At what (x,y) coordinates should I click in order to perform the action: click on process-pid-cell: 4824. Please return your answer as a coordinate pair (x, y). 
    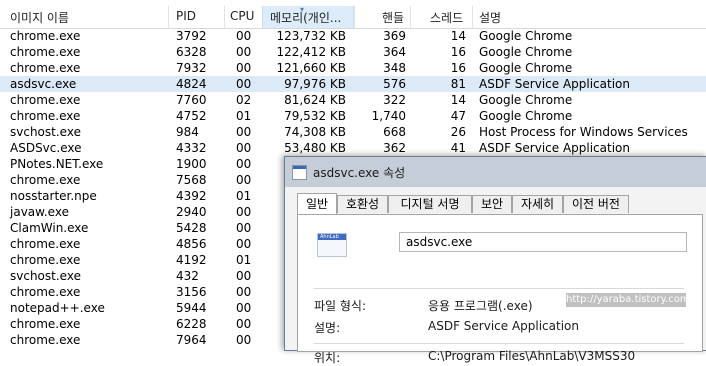
    Looking at the image, I should click on (191, 84).